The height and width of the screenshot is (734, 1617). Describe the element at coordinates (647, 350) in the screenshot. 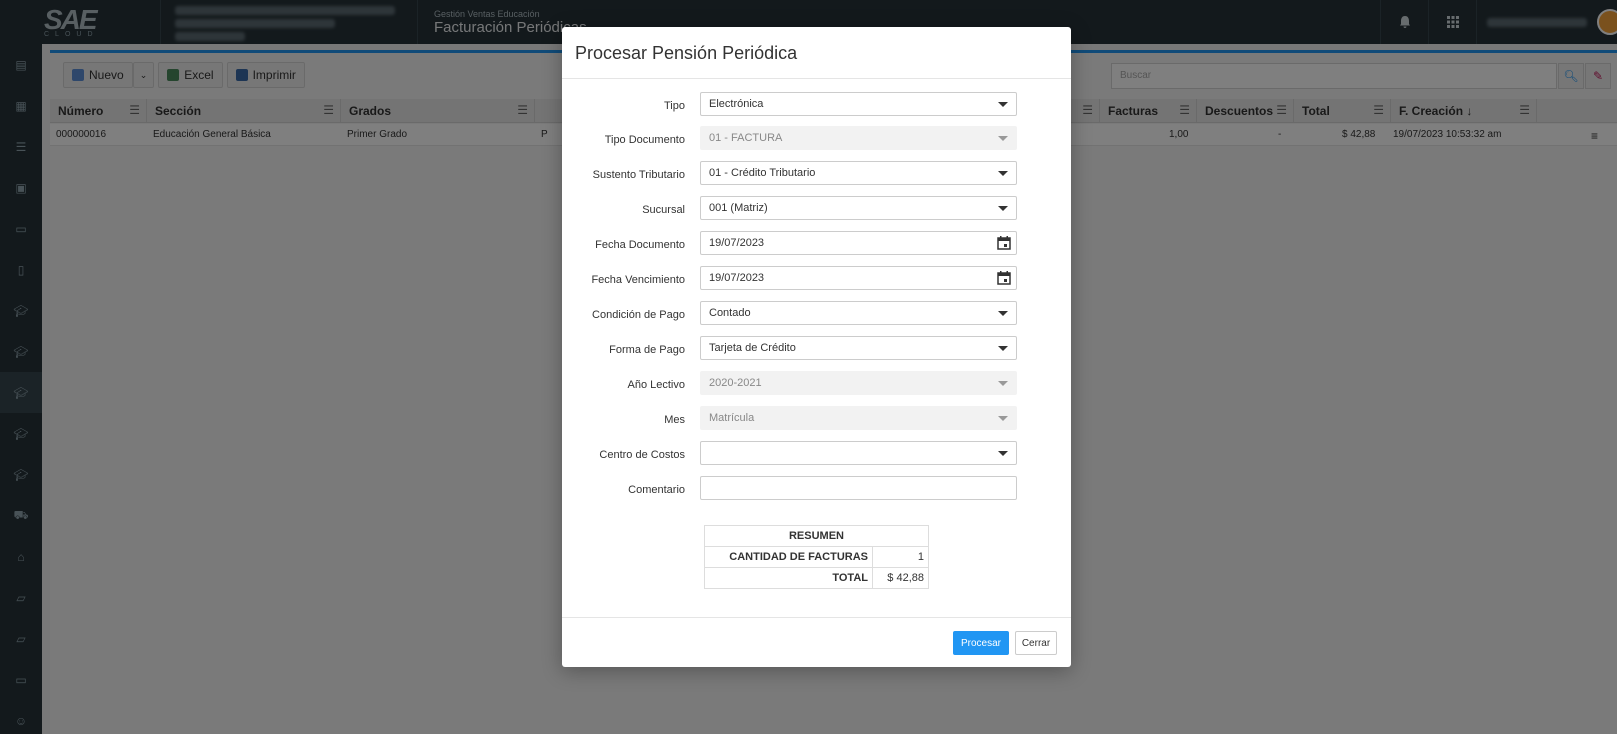

I see `forma-label: Forma de Pago` at that location.